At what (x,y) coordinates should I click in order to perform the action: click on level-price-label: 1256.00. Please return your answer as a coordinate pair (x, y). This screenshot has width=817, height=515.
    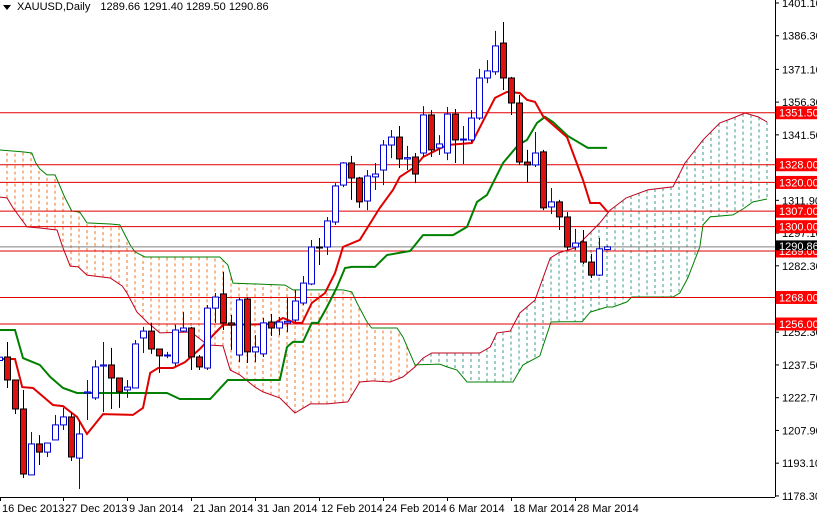
    Looking at the image, I should click on (798, 325).